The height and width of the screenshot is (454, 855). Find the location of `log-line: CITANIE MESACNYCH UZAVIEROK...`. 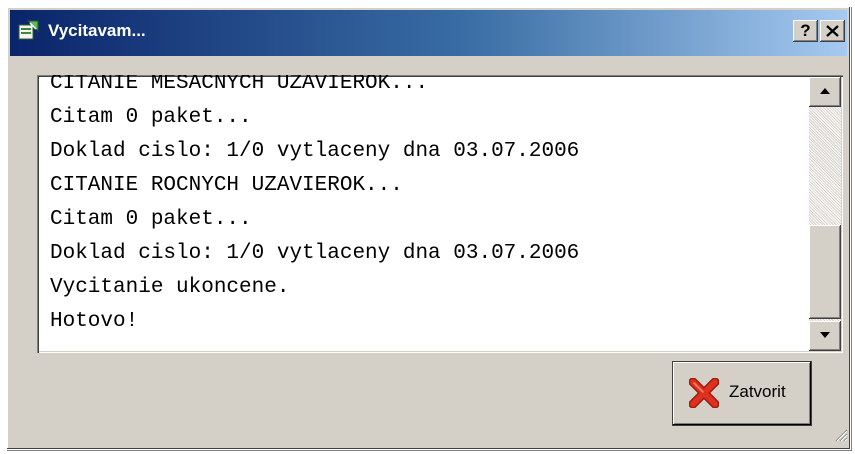

log-line: CITANIE MESACNYCH UZAVIEROK... is located at coordinates (239, 85).